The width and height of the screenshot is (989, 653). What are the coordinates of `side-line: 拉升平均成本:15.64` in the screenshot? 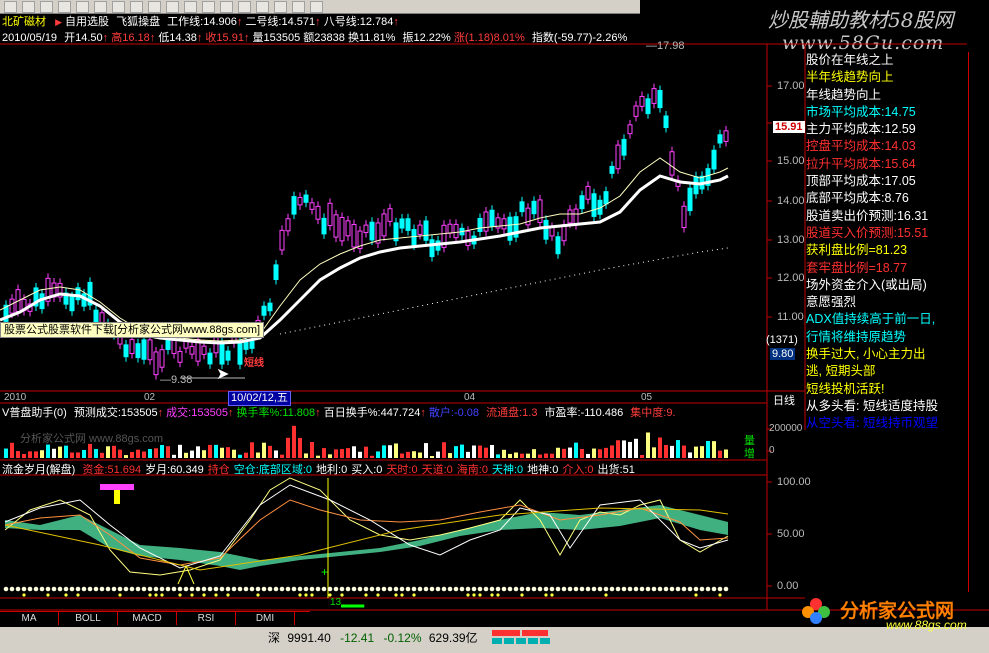 It's located at (861, 163).